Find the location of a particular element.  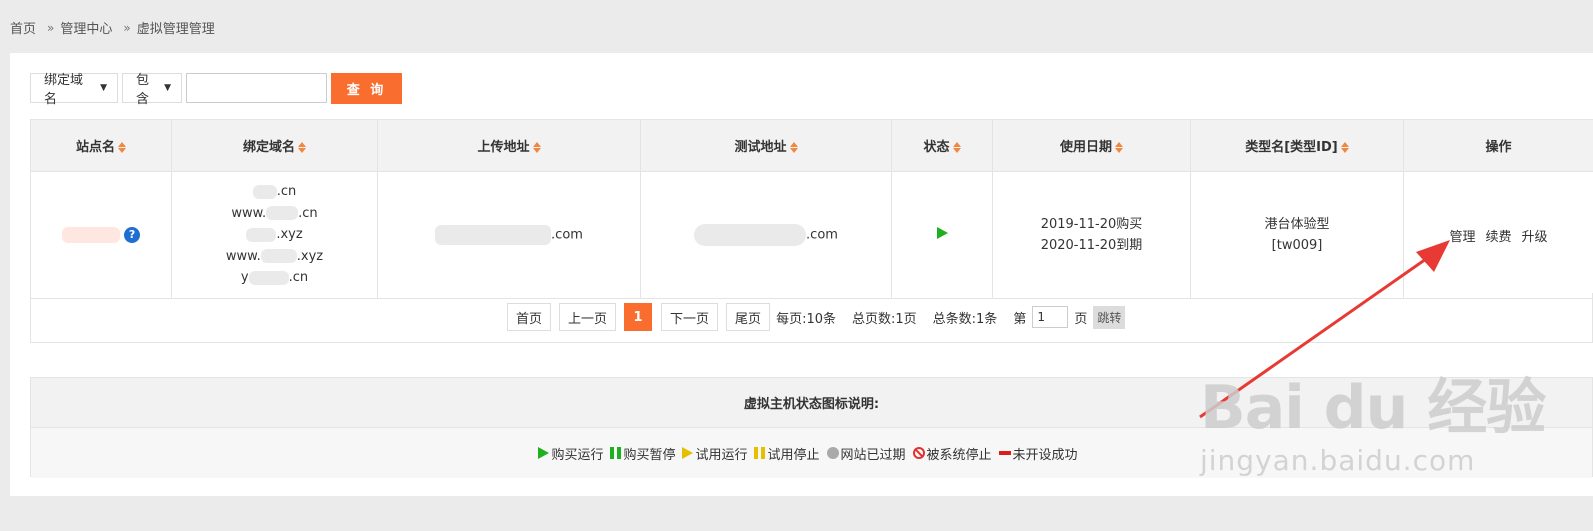

watermark-brand: Bai du 经验 is located at coordinates (1373, 408).